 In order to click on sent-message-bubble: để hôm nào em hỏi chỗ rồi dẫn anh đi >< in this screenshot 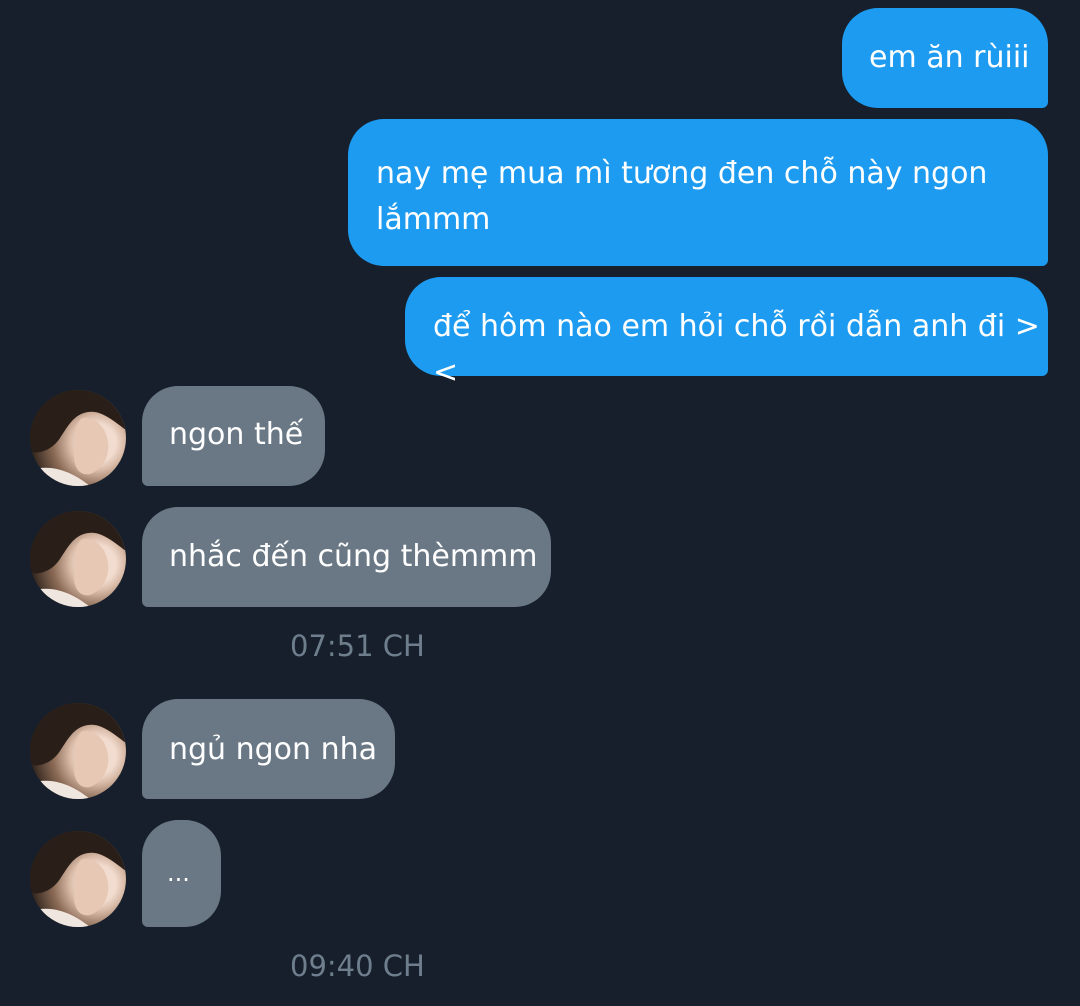, I will do `click(726, 333)`.